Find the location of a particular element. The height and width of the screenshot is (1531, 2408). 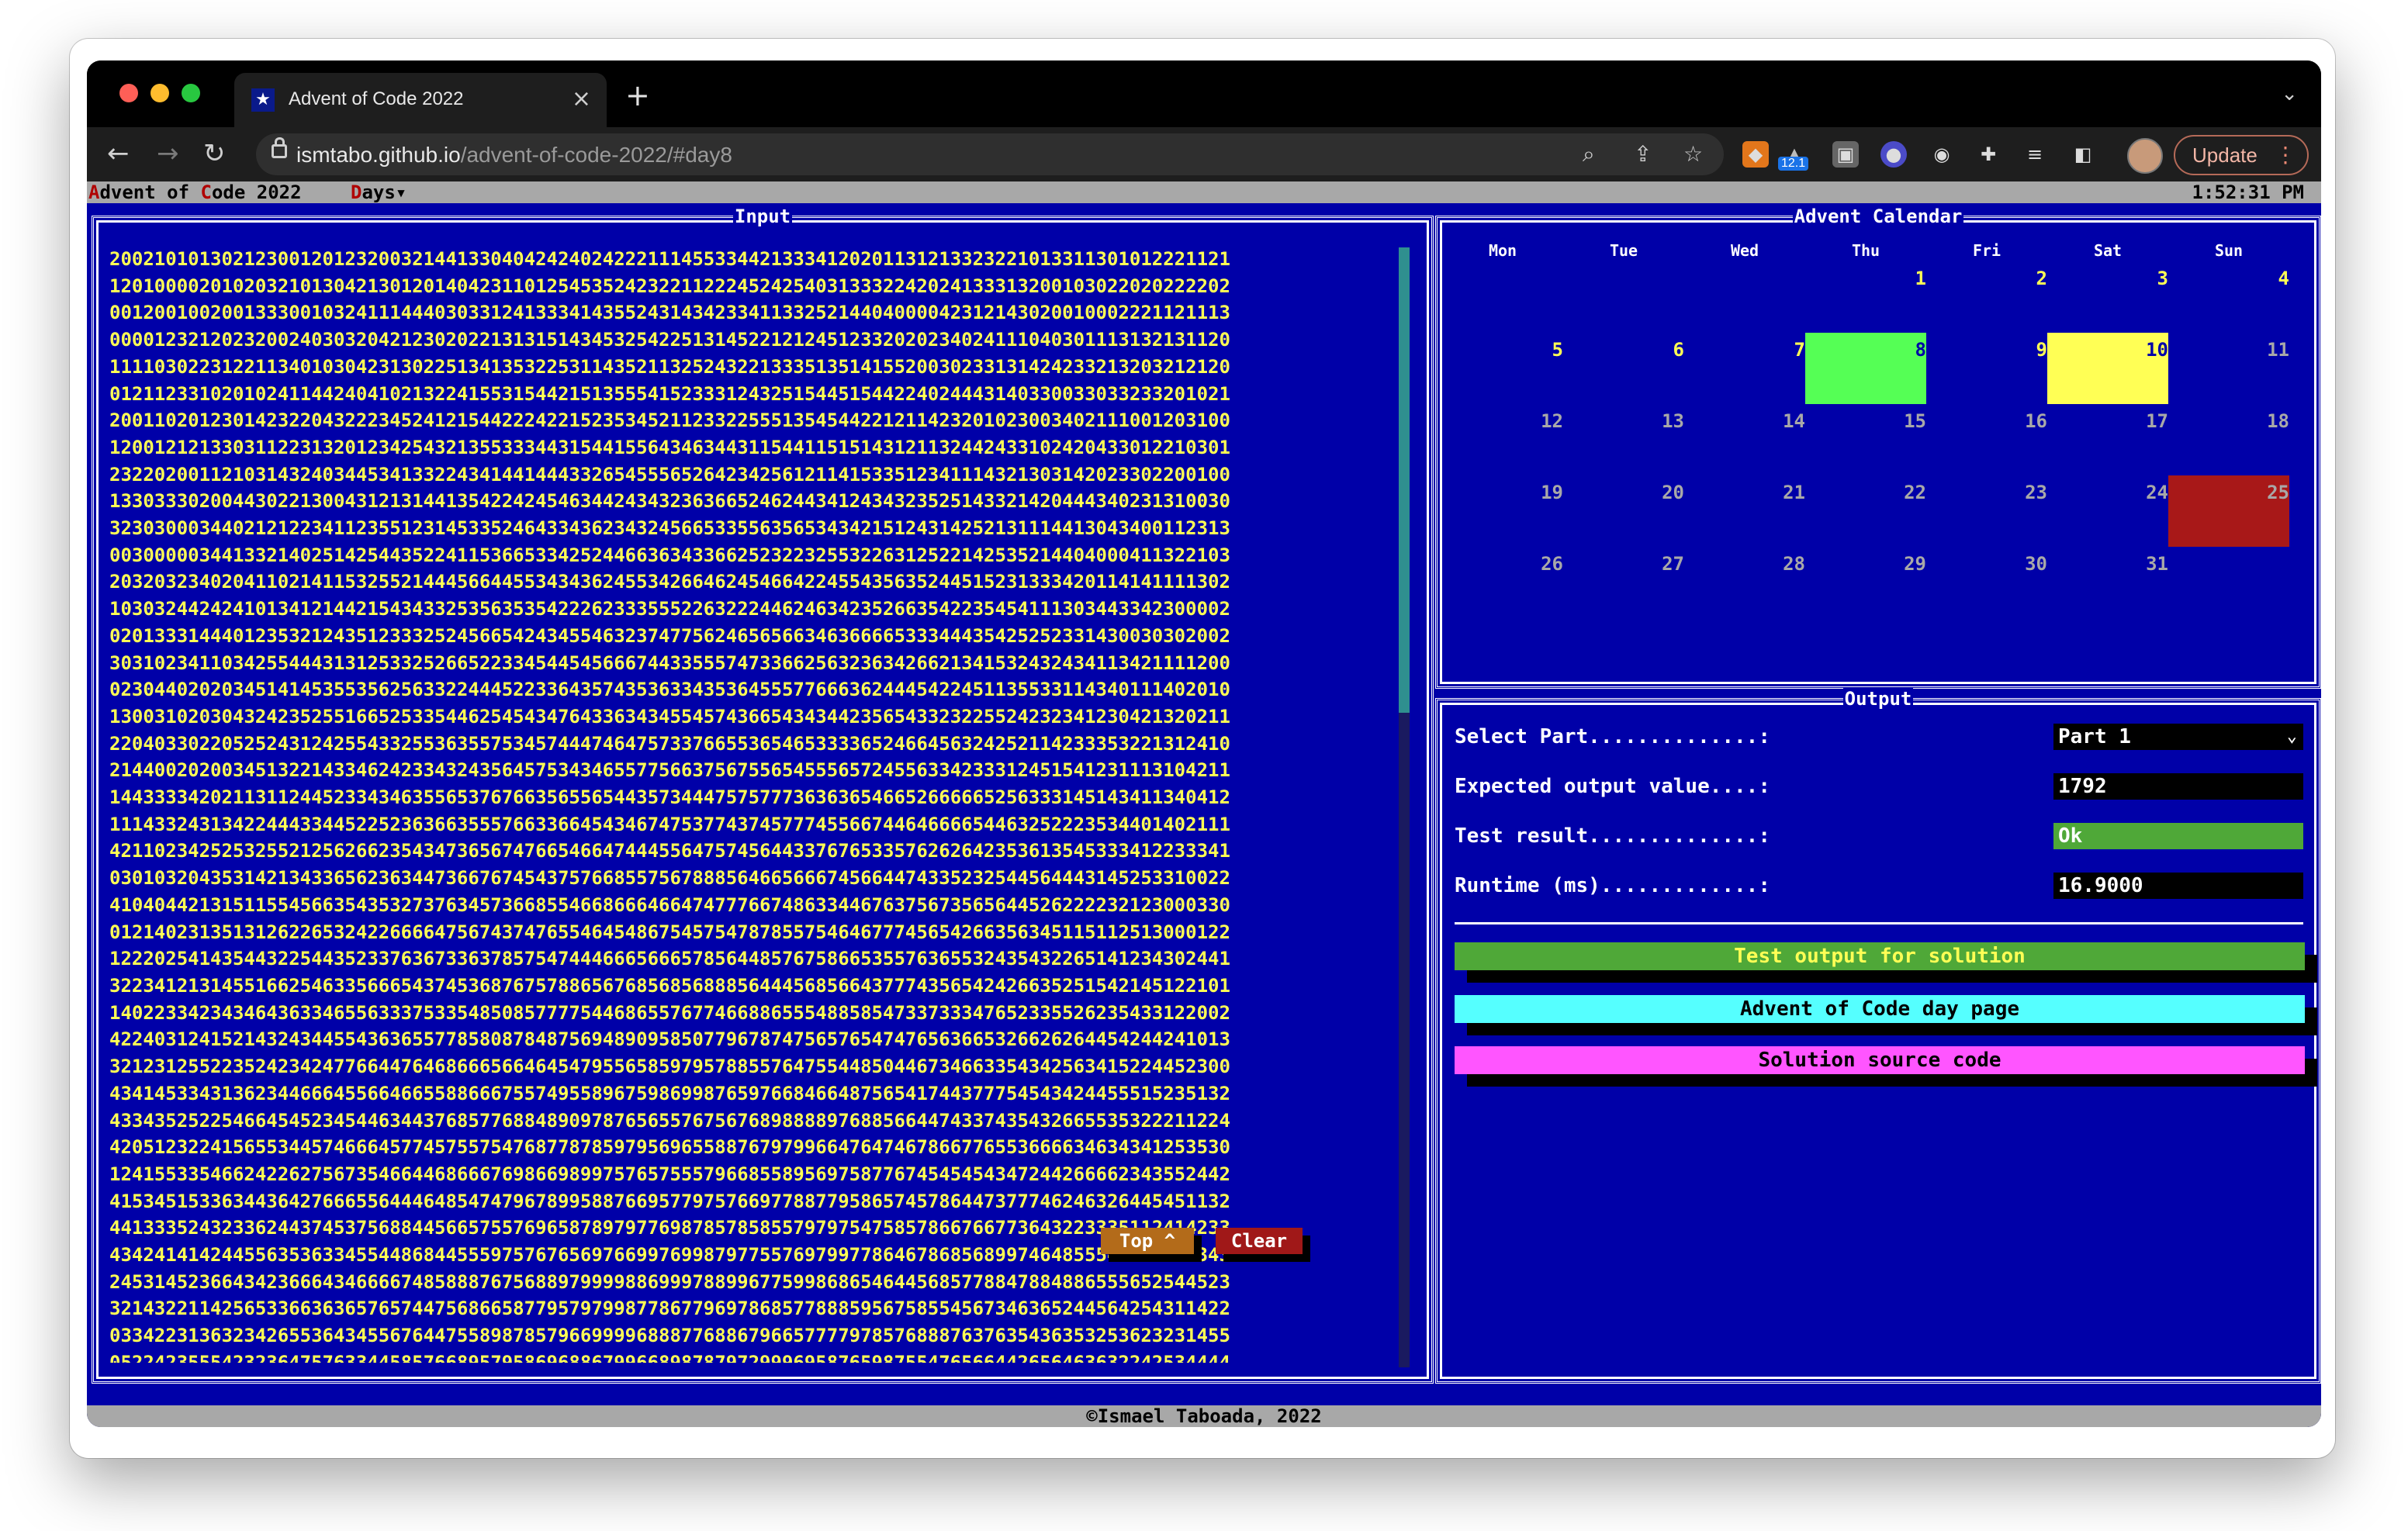

select-part-dropdown: Part 1 ⌄ is located at coordinates (2178, 737).